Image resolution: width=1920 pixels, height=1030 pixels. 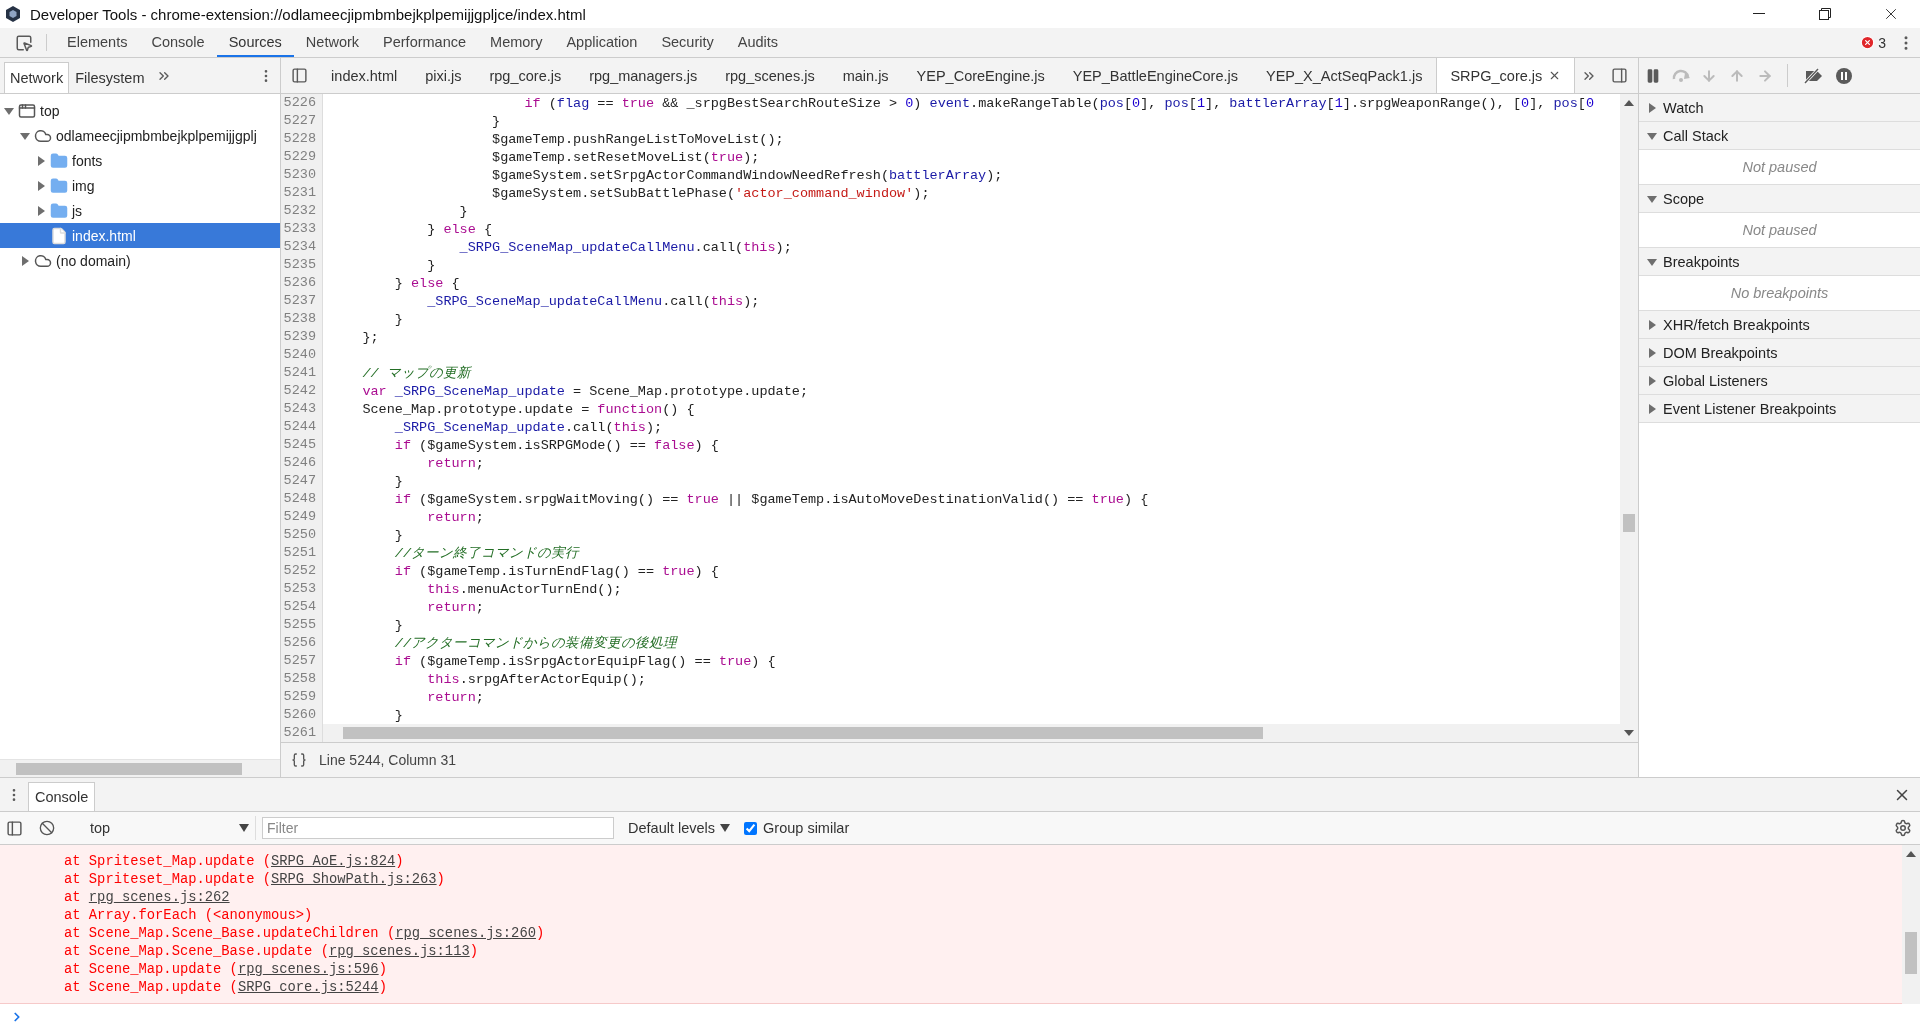 What do you see at coordinates (602, 42) in the screenshot?
I see `panel-tab: Application` at bounding box center [602, 42].